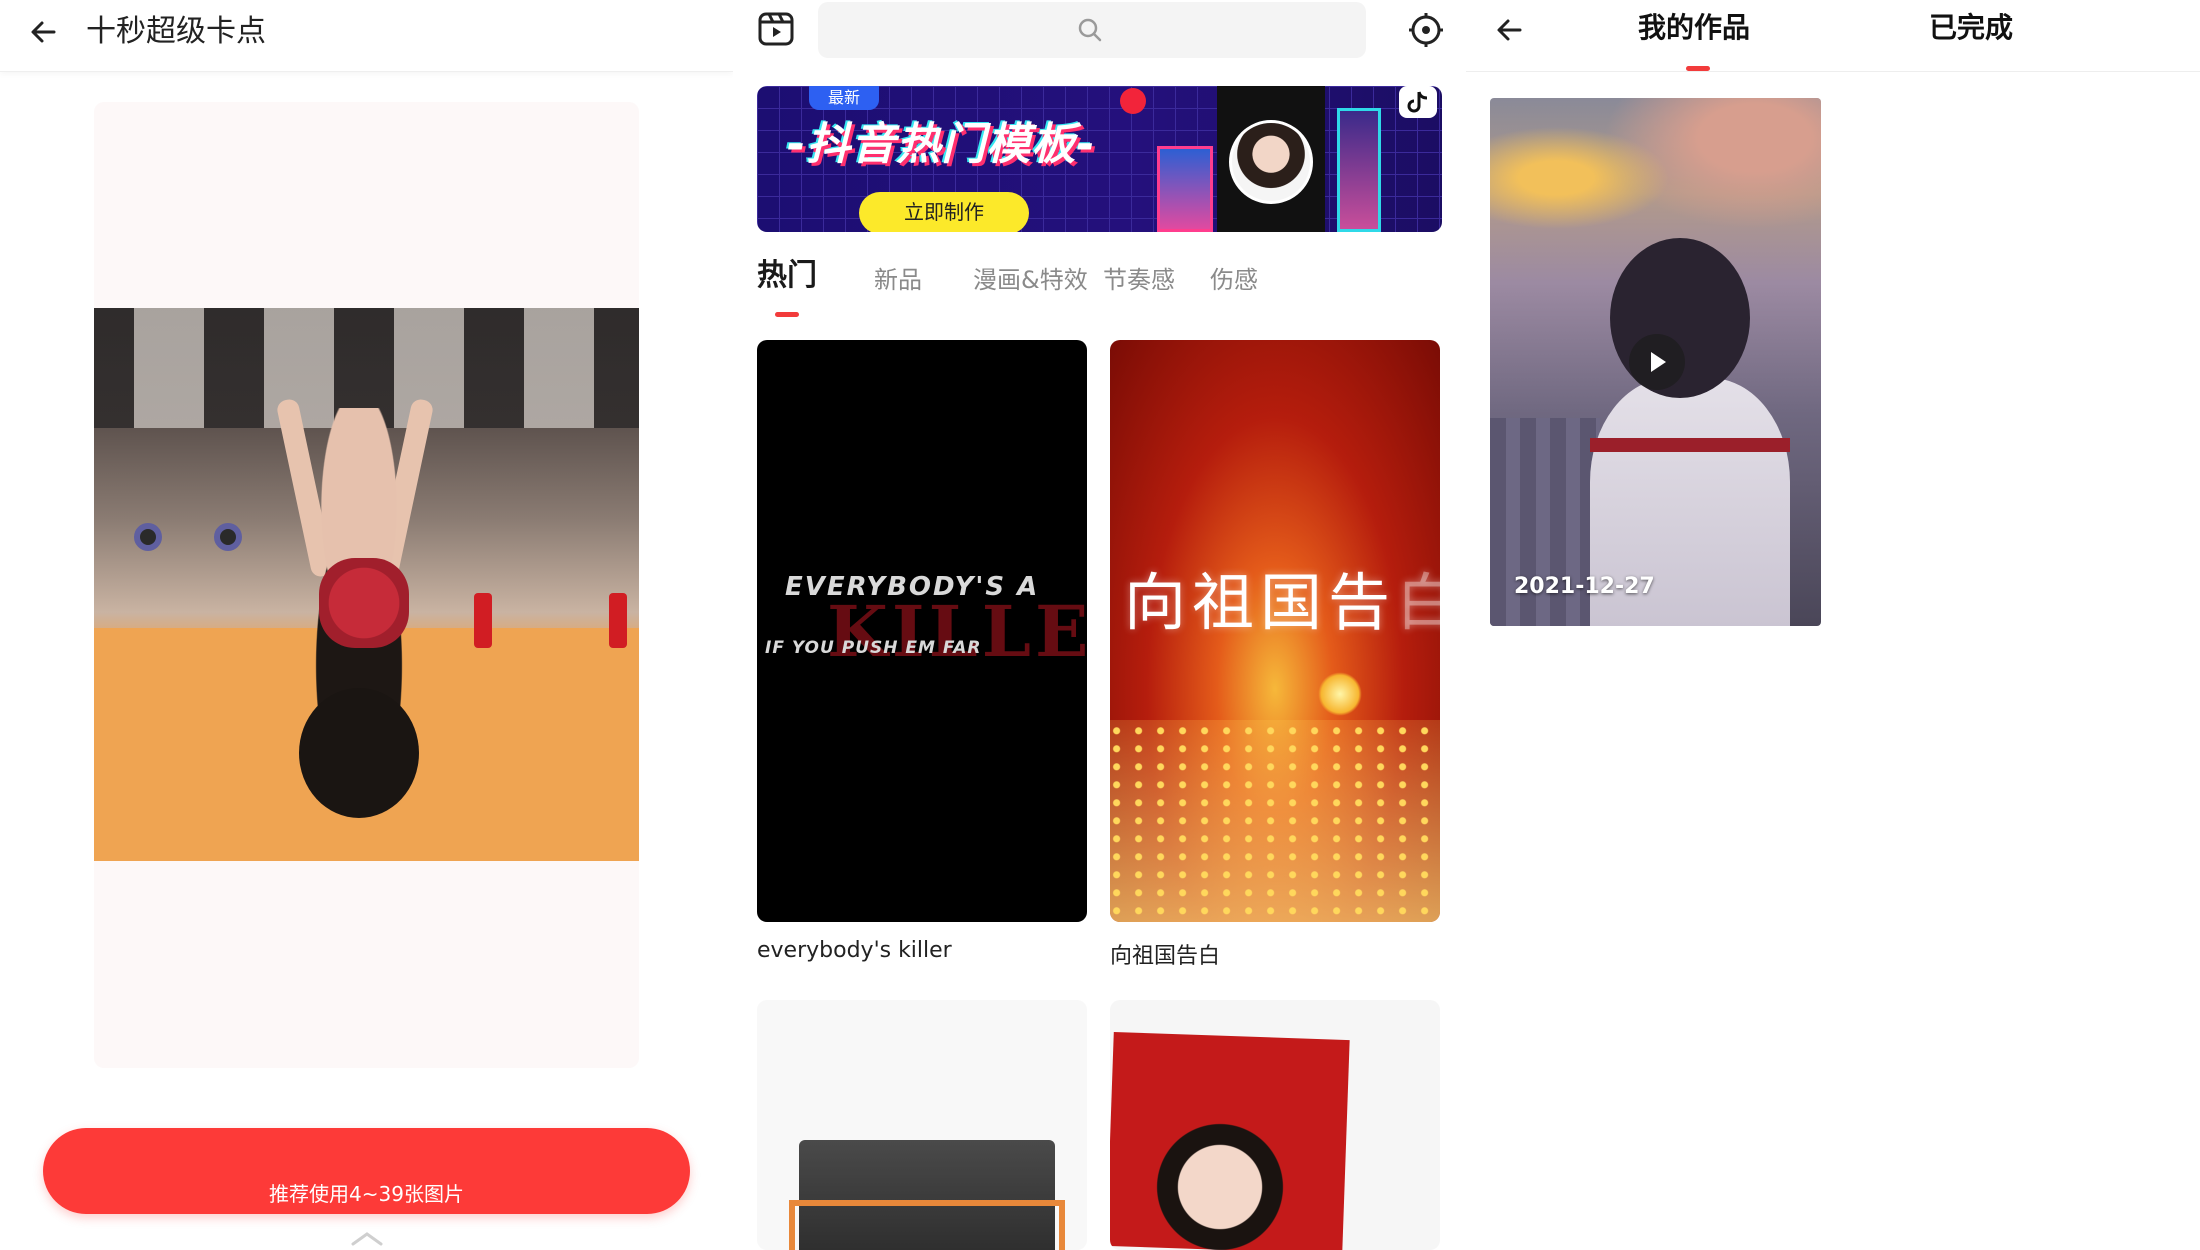 This screenshot has width=2200, height=1250. What do you see at coordinates (844, 98) in the screenshot?
I see `new-badge: 最新` at bounding box center [844, 98].